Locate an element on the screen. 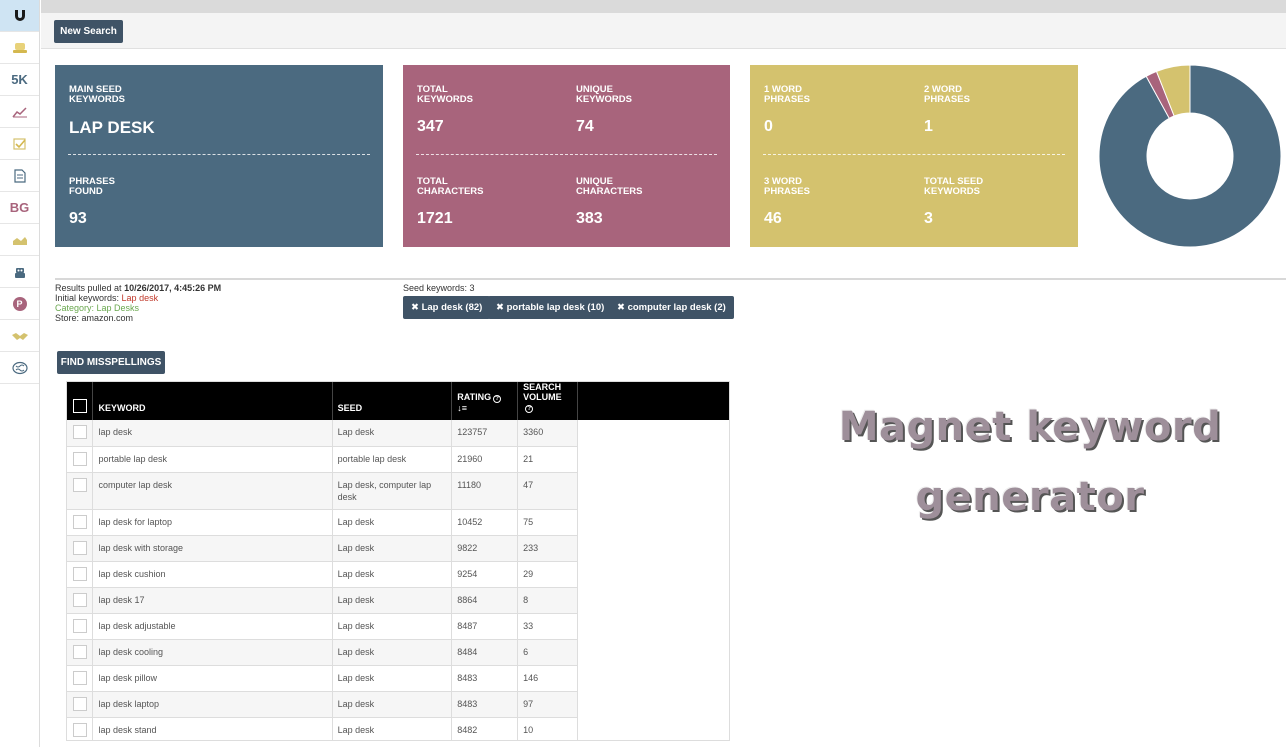 Image resolution: width=1286 pixels, height=747 pixels. search-volume-cell: 6 is located at coordinates (548, 652).